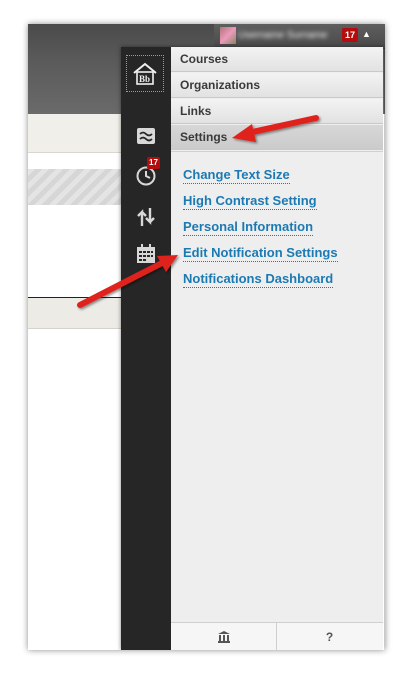  I want to click on page-header-band, so click(78, 133).